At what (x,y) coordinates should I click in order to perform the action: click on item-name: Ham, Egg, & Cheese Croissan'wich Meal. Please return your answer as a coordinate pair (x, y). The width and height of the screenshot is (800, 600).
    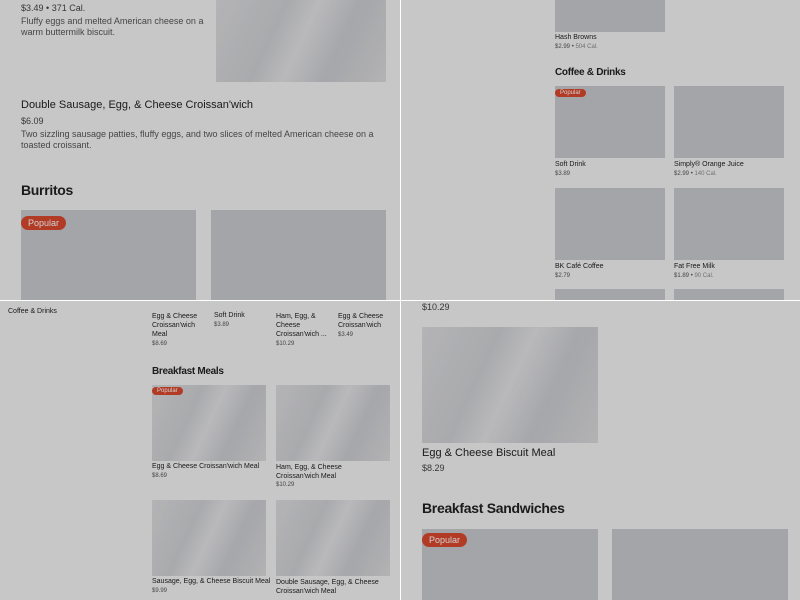
    Looking at the image, I should click on (331, 472).